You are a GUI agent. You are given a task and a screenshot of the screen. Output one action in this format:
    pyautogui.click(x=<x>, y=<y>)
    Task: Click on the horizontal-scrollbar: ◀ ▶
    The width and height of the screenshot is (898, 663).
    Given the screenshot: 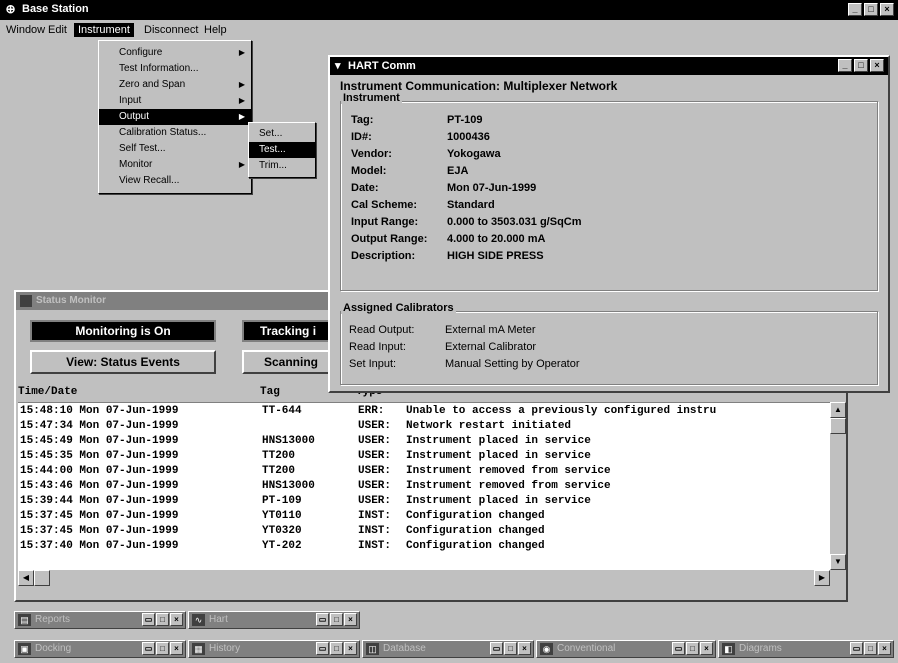 What is the action you would take?
    pyautogui.click(x=424, y=578)
    